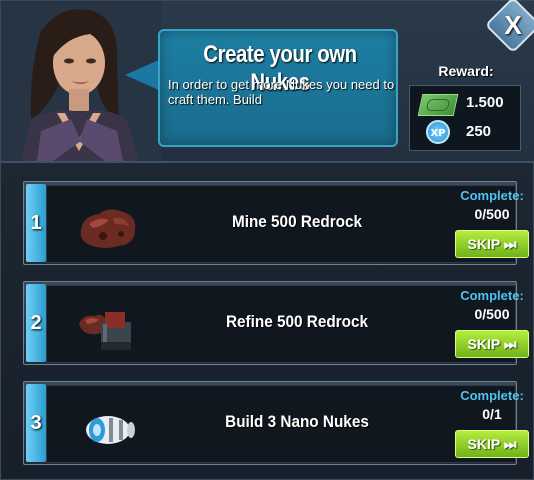 This screenshot has width=534, height=480. What do you see at coordinates (513, 25) in the screenshot?
I see `close-button: X` at bounding box center [513, 25].